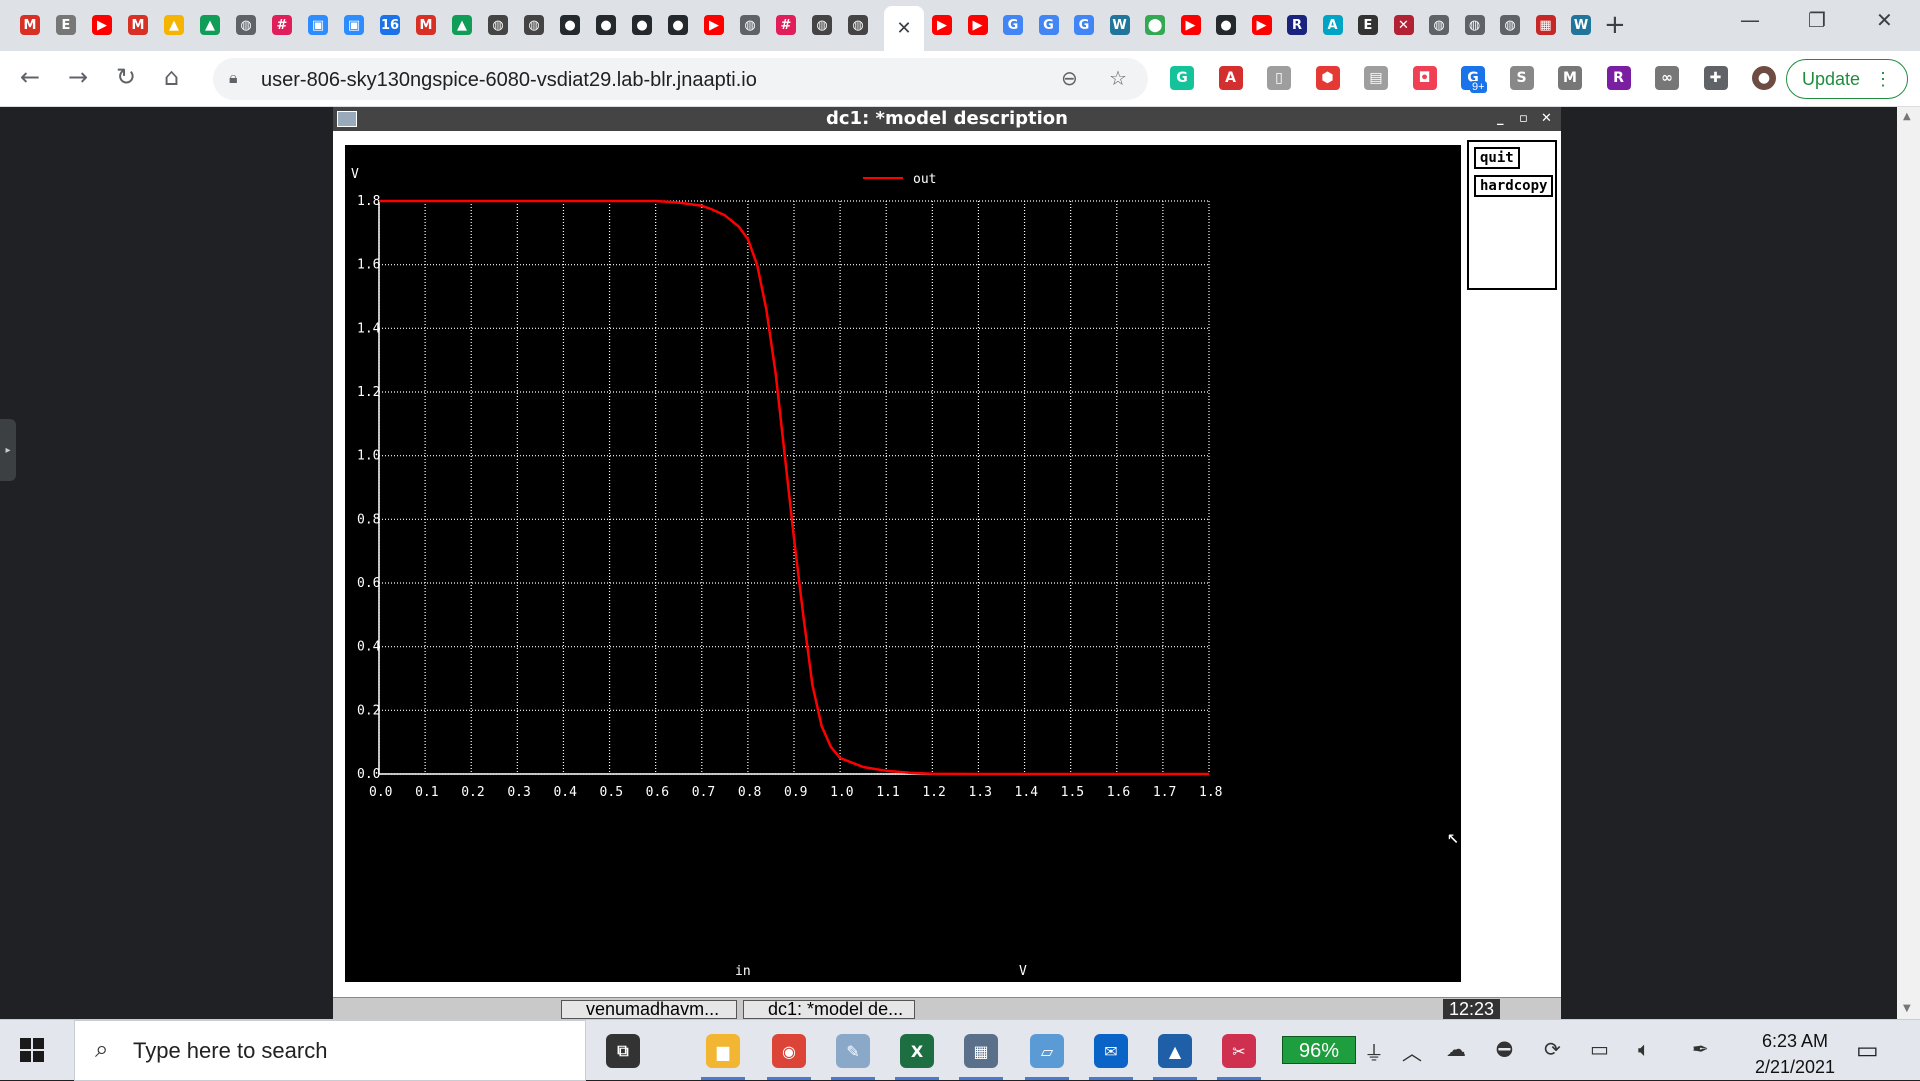  What do you see at coordinates (1047, 1051) in the screenshot?
I see `notes-icon: ▱` at bounding box center [1047, 1051].